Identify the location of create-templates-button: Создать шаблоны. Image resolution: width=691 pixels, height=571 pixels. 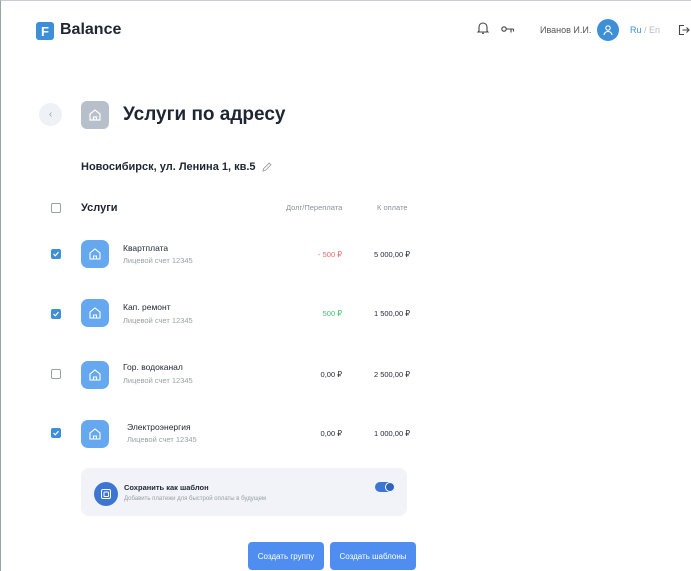
(373, 556).